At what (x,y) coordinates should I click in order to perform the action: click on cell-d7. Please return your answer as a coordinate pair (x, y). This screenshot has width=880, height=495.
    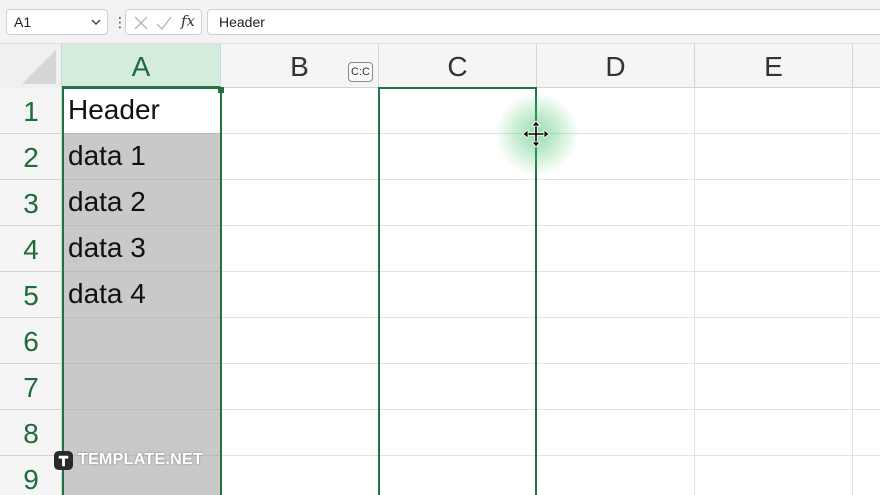
    Looking at the image, I should click on (616, 387).